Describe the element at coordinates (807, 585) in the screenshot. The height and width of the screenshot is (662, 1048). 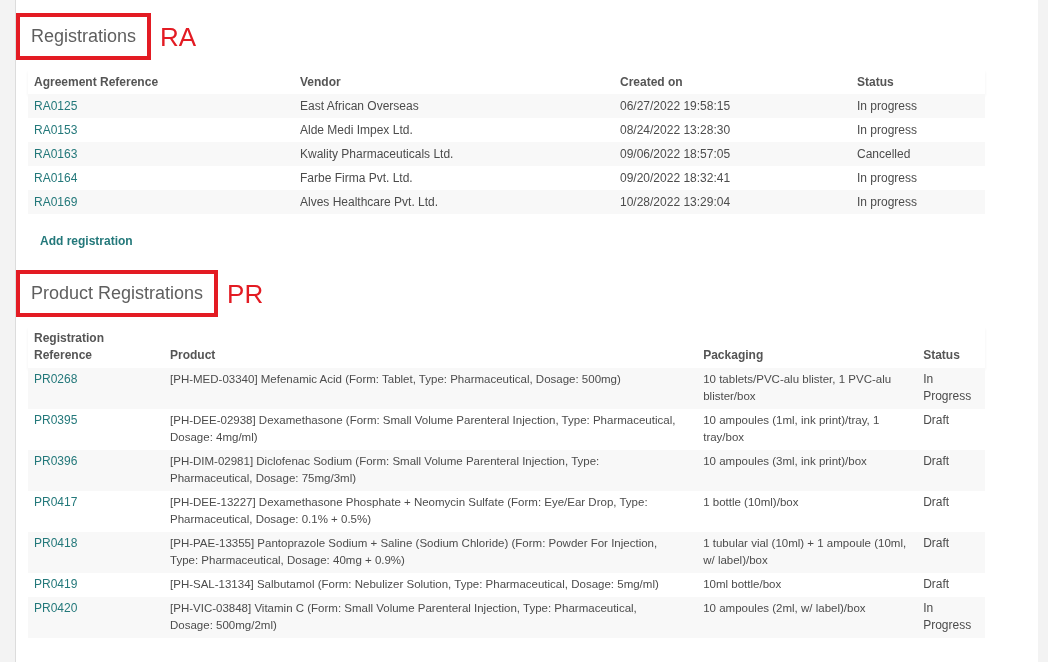
I see `table-cell: 10ml bottle/box` at that location.